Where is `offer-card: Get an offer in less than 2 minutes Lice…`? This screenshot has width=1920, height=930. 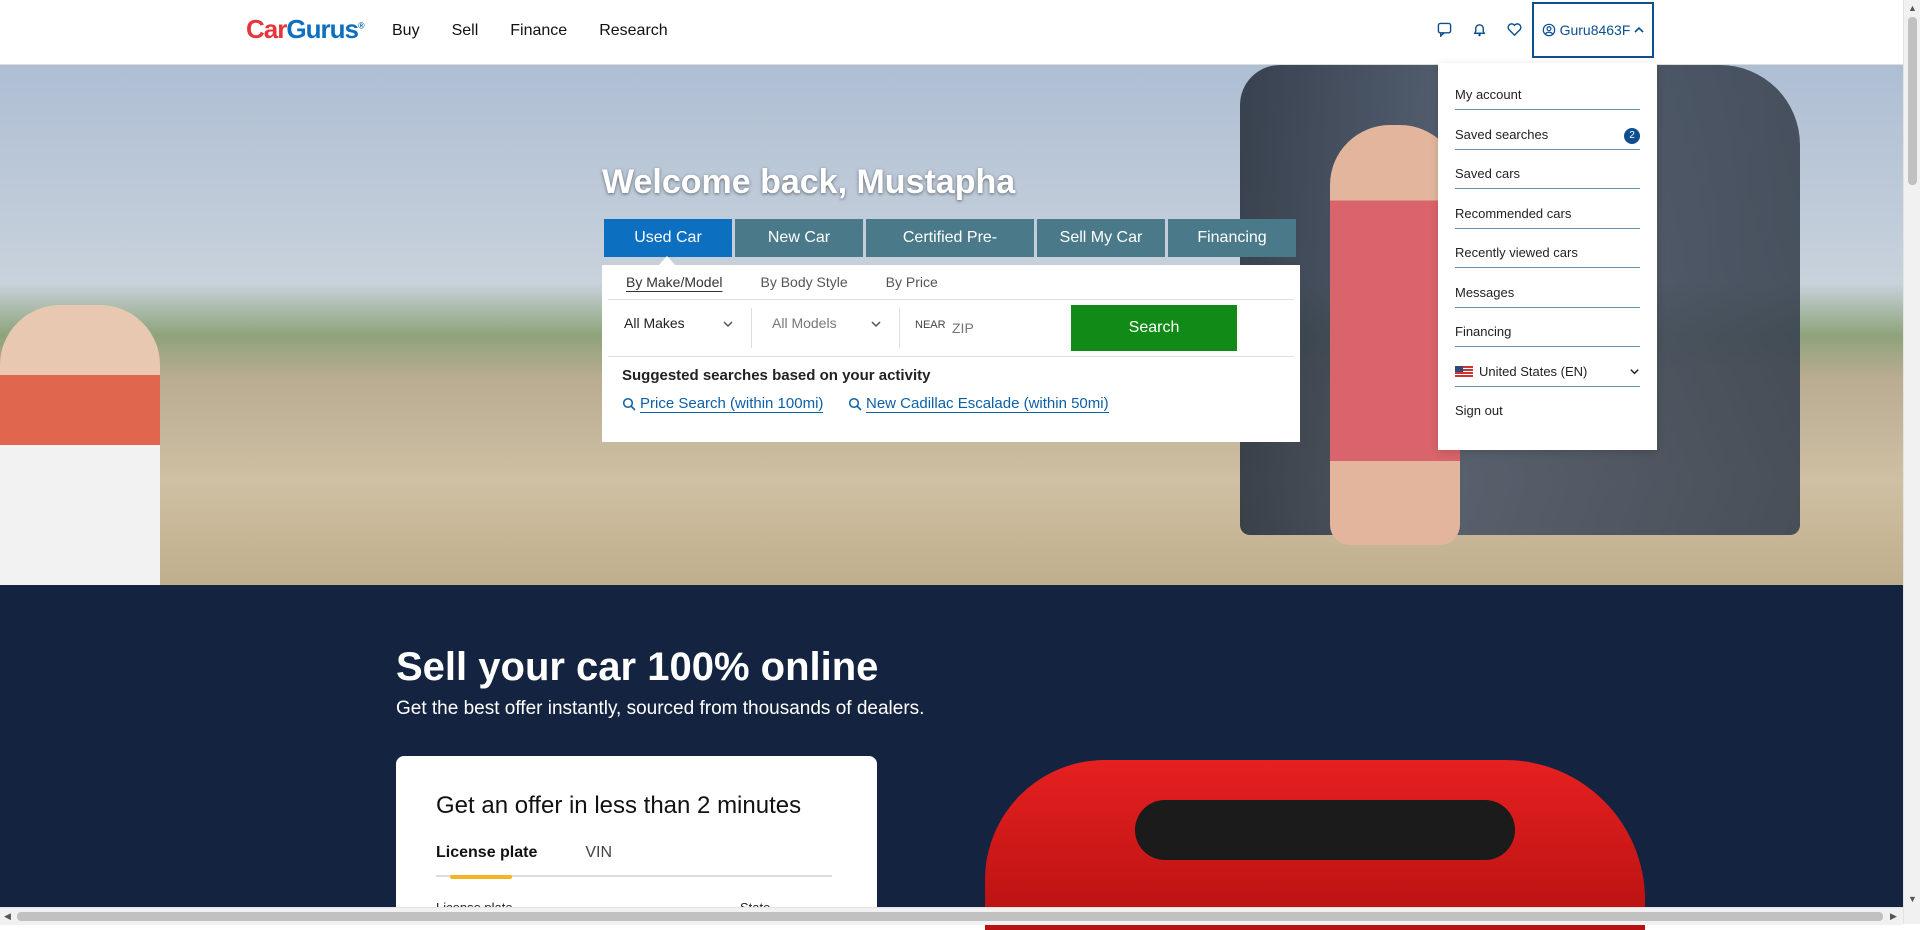
offer-card: Get an offer in less than 2 minutes Lice… is located at coordinates (636, 841).